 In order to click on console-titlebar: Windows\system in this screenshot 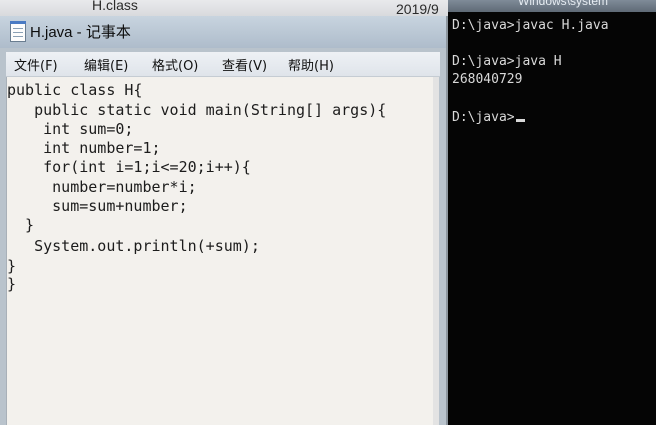, I will do `click(552, 6)`.